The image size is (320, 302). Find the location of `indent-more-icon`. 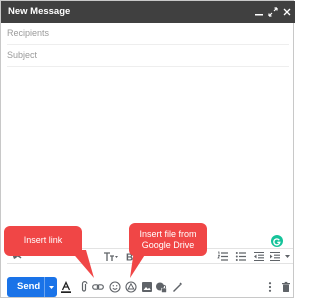

indent-more-icon is located at coordinates (275, 256).